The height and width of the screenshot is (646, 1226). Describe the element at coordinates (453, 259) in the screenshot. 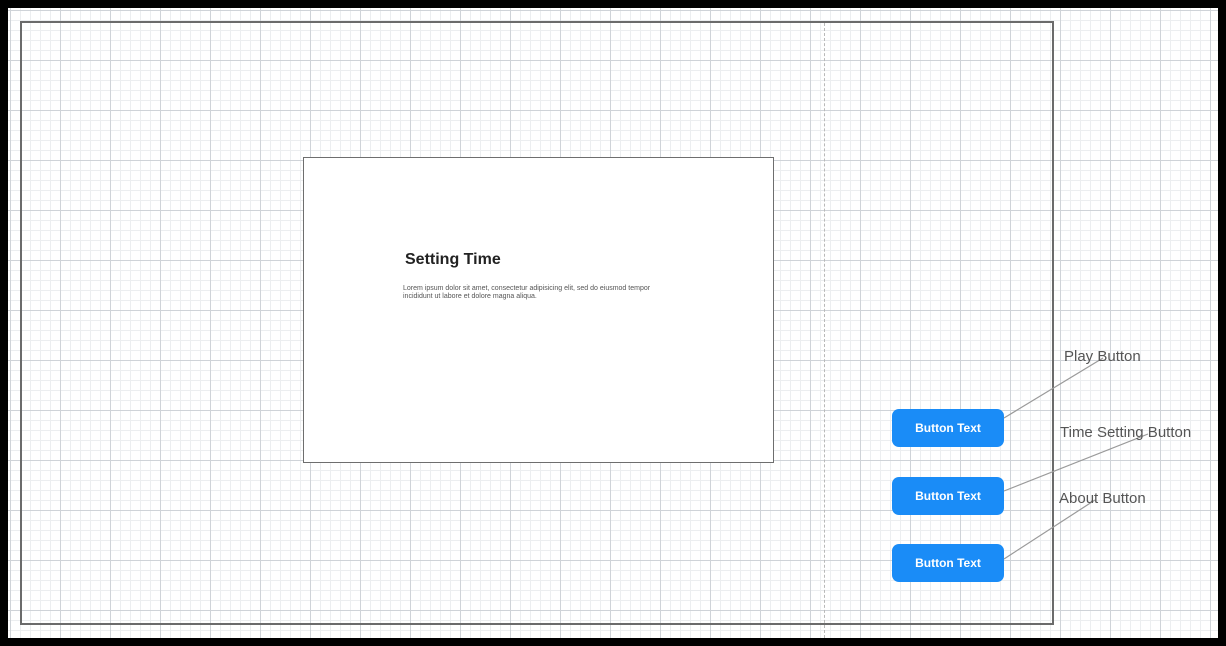

I see `panel-title: Setting Time` at that location.